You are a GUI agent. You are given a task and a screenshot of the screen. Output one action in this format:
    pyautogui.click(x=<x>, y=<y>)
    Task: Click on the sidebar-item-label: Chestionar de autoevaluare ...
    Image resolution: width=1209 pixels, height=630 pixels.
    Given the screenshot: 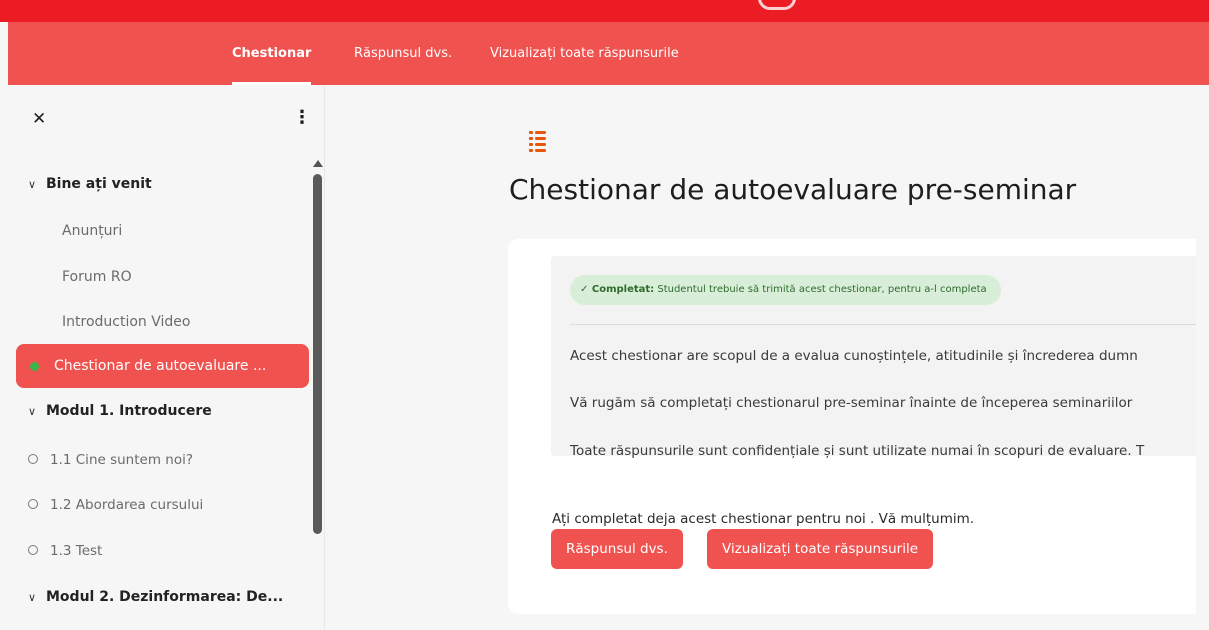 What is the action you would take?
    pyautogui.click(x=160, y=366)
    